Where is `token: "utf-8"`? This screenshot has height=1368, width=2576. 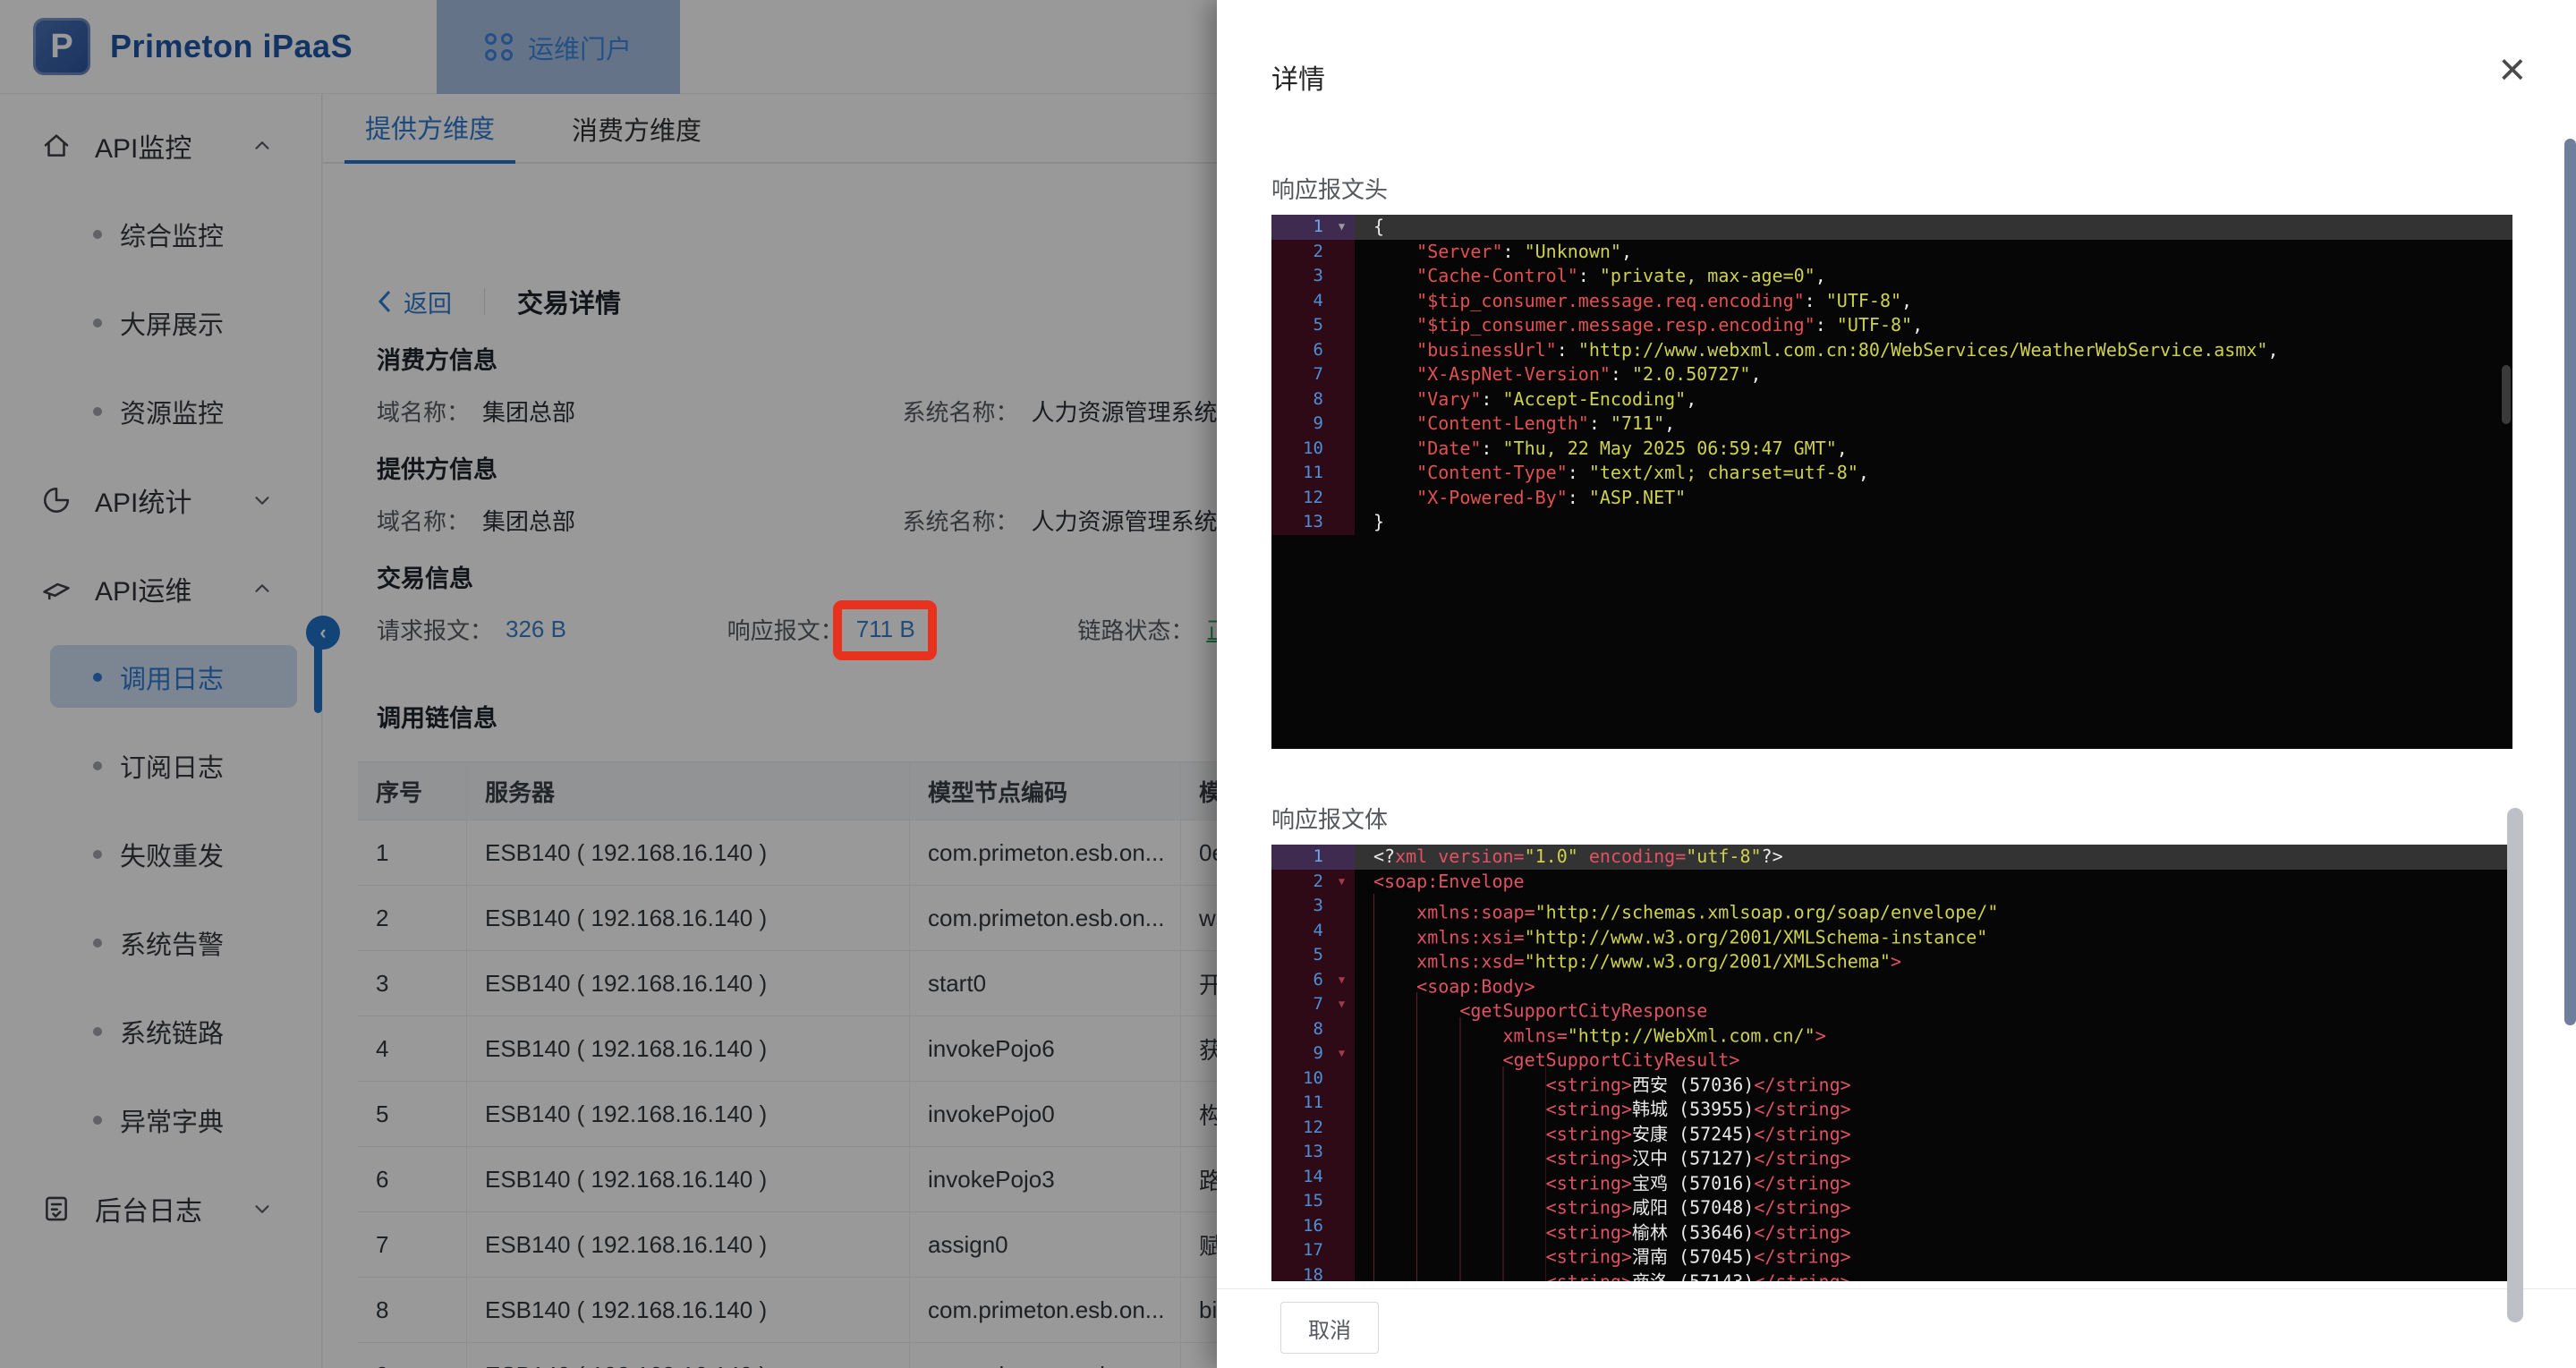 token: "utf-8" is located at coordinates (1724, 856).